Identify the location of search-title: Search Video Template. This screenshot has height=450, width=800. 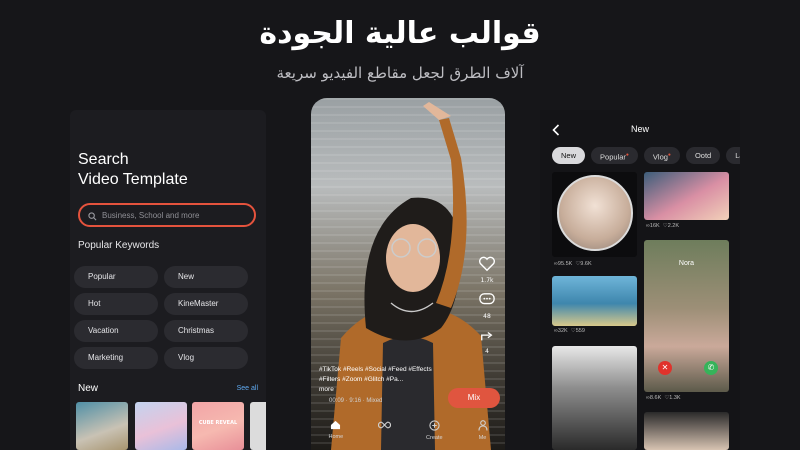
(133, 170).